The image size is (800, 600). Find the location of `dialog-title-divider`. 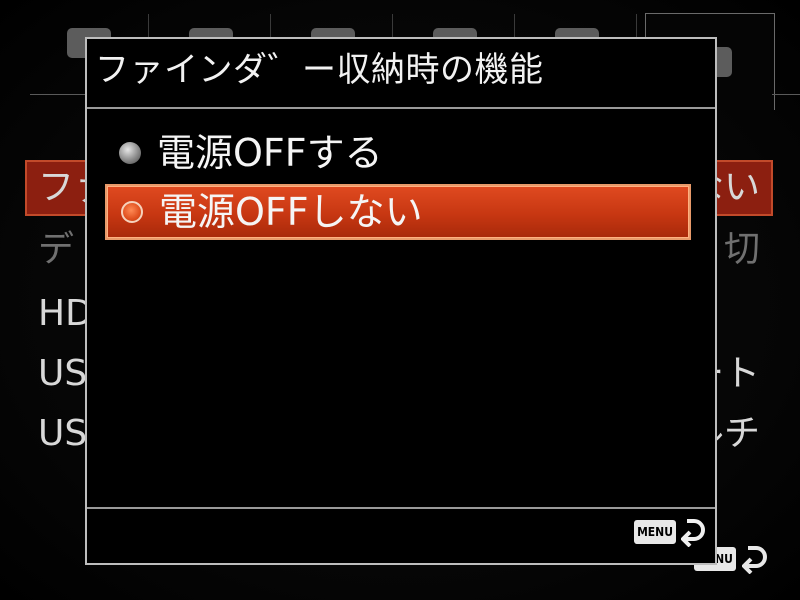

dialog-title-divider is located at coordinates (401, 108).